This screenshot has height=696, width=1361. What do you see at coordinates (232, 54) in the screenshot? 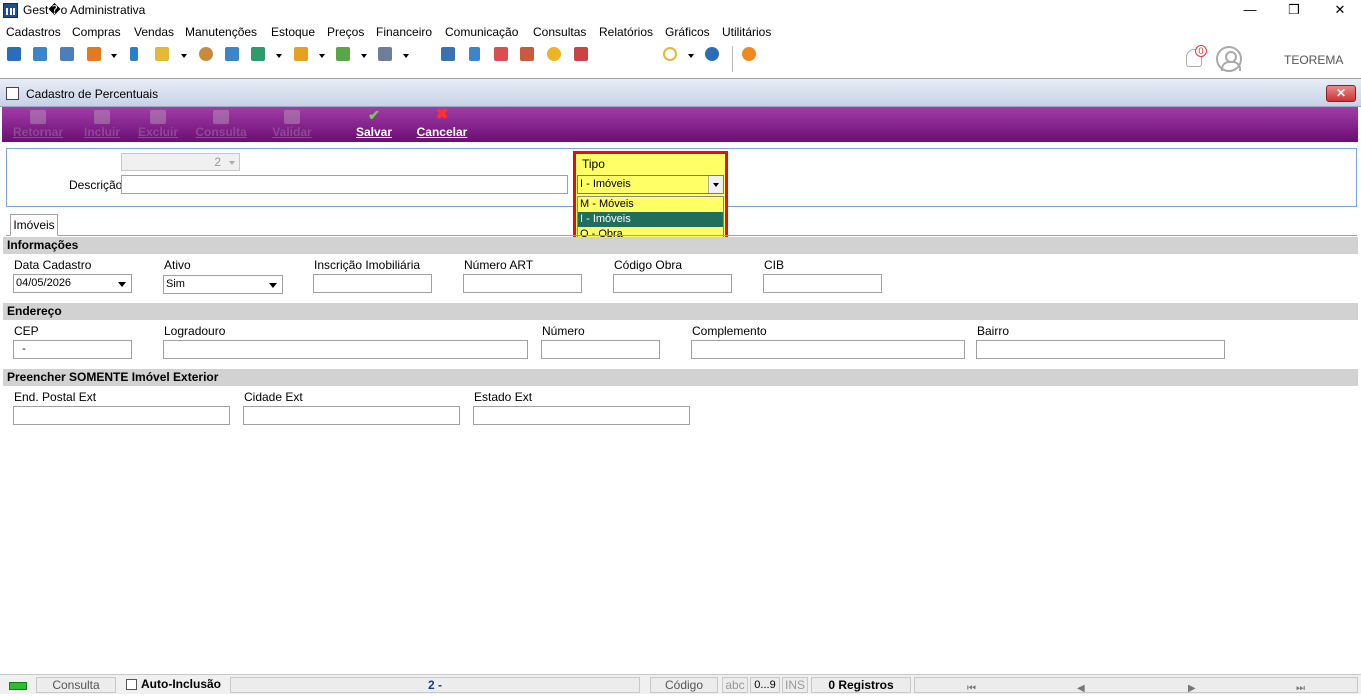
I see `dollar-icon` at bounding box center [232, 54].